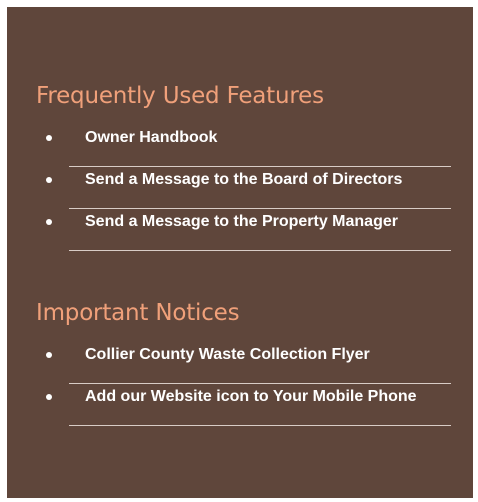 This screenshot has width=478, height=502. I want to click on list-item-owner-handbook: Owner Handbook, so click(248, 146).